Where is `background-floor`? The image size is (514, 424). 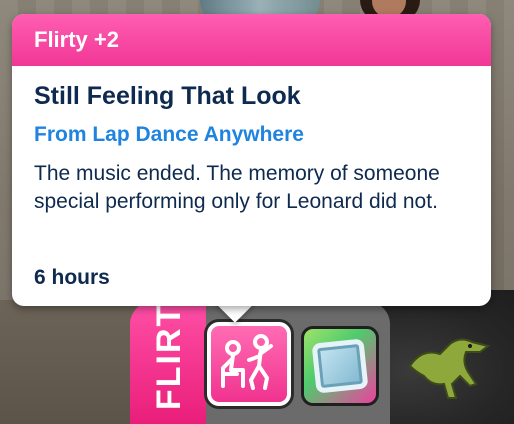
background-floor is located at coordinates (70, 362).